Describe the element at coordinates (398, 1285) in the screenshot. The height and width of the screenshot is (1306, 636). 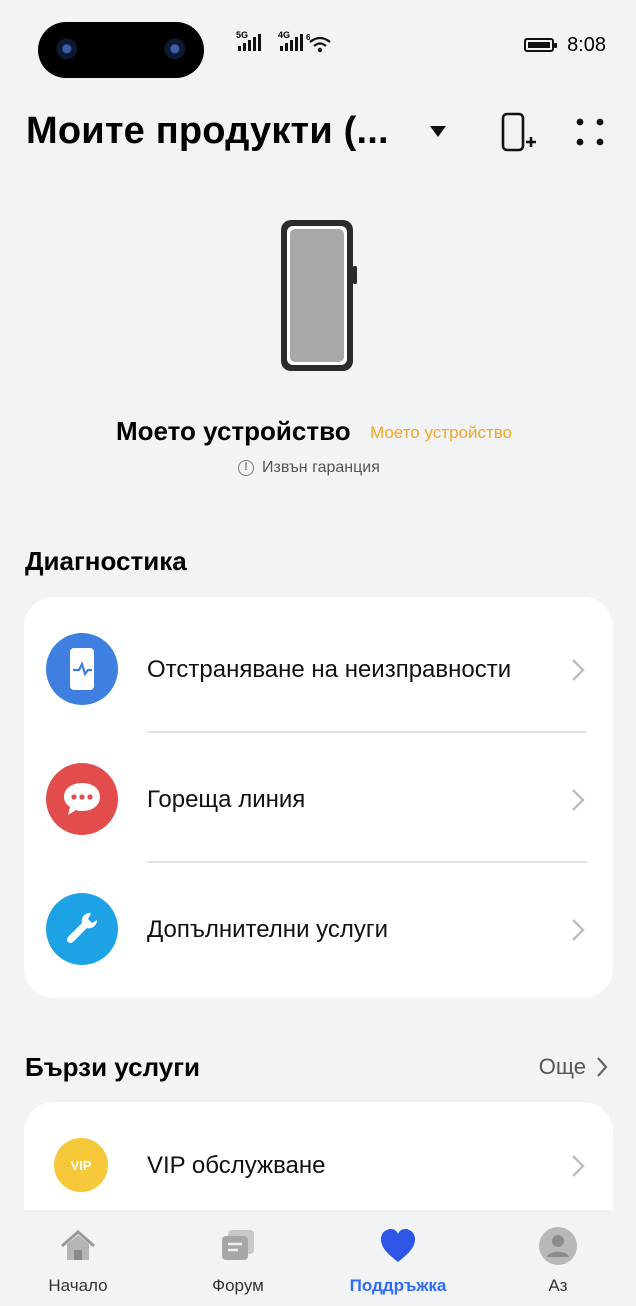
I see `nav-label: Поддръжка` at that location.